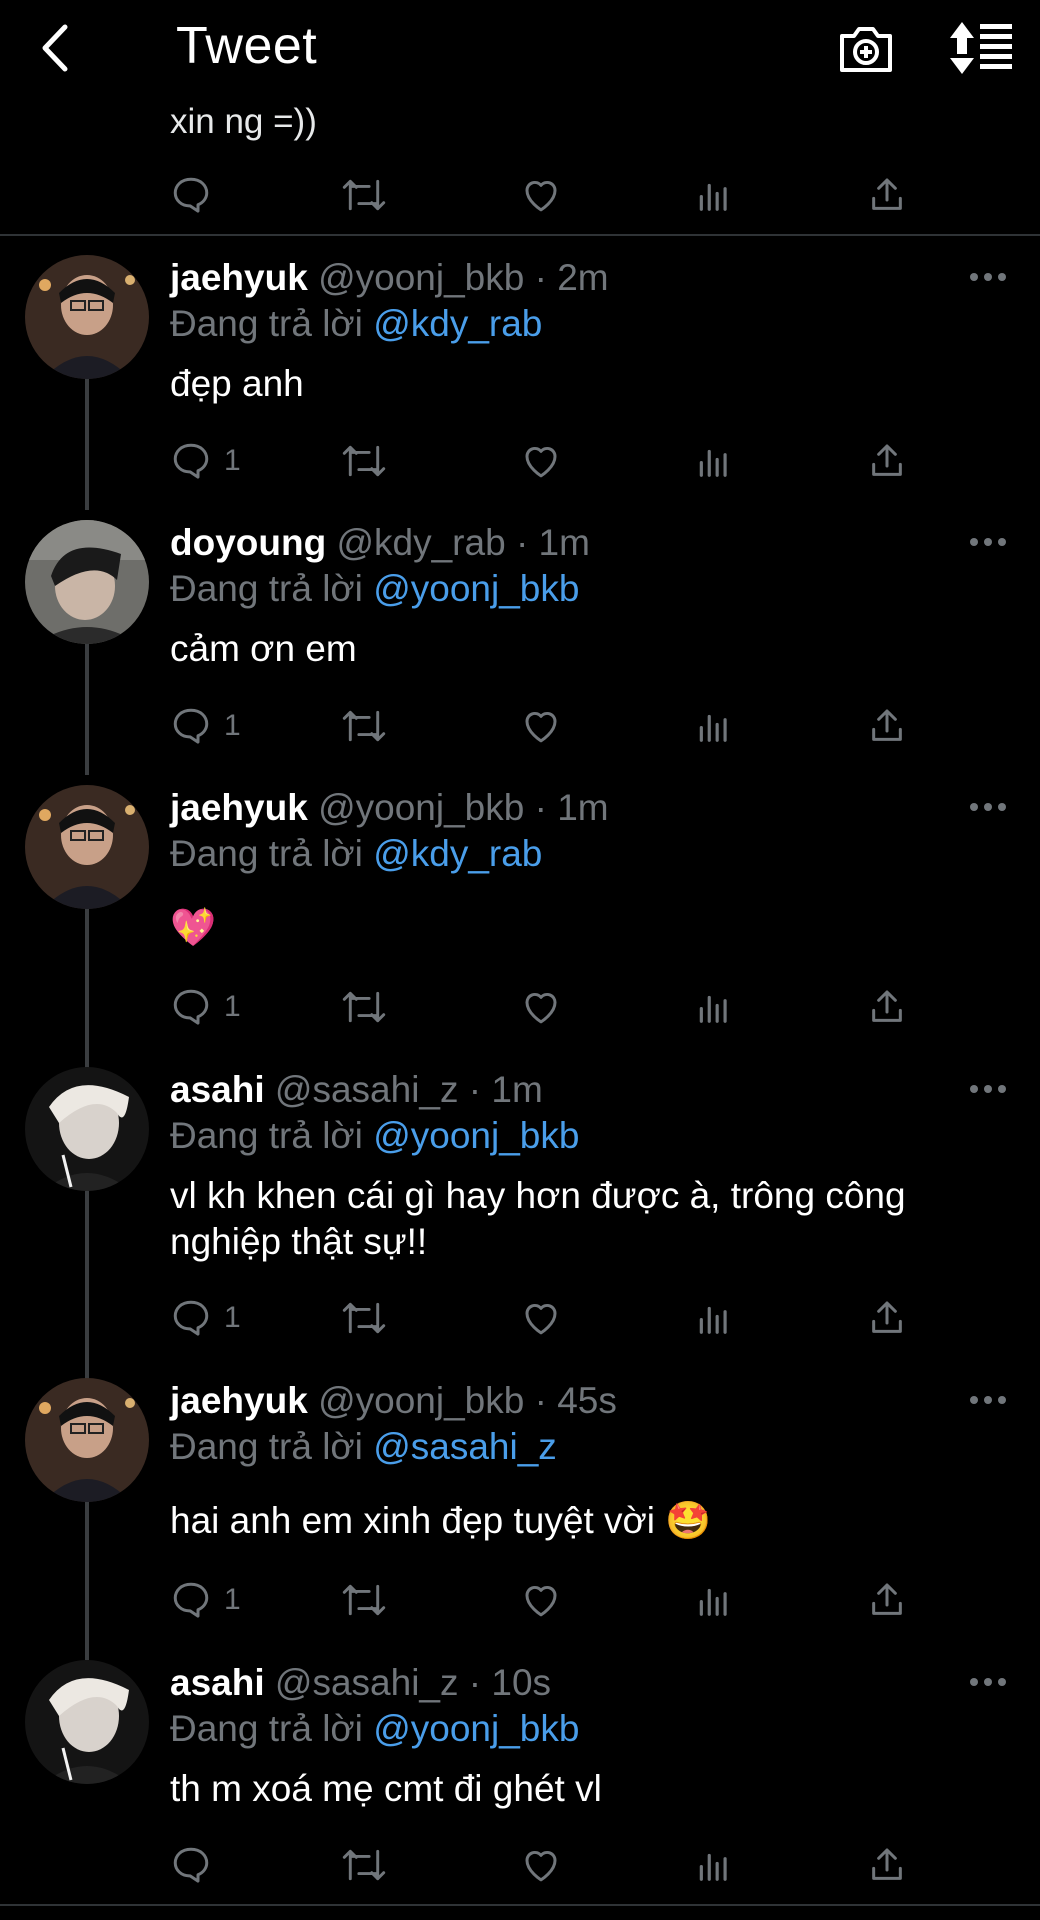  I want to click on tweet-header: asahi @sasahi_z · 1m, so click(356, 1090).